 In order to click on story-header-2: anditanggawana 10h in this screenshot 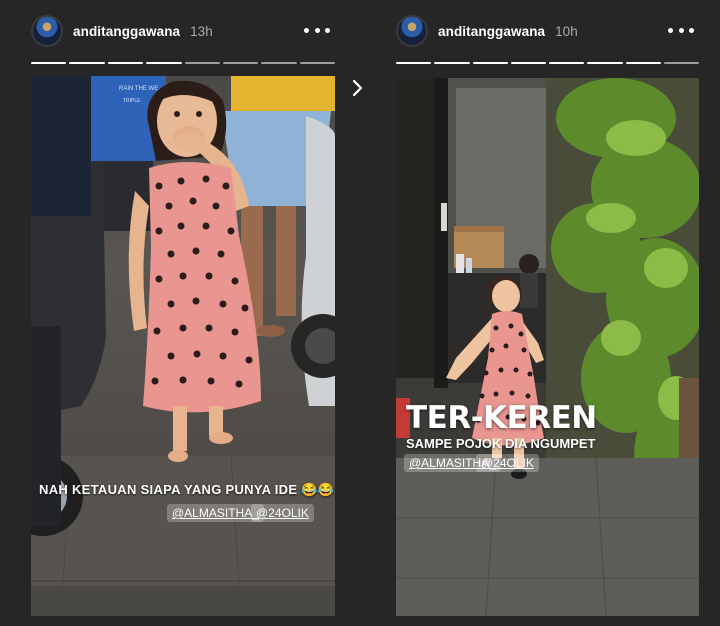, I will do `click(487, 31)`.